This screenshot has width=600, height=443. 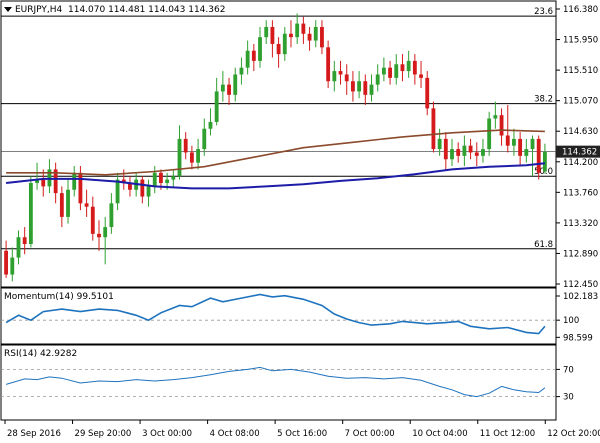 What do you see at coordinates (167, 434) in the screenshot?
I see `time-axis-label: 3 Oct 00:00` at bounding box center [167, 434].